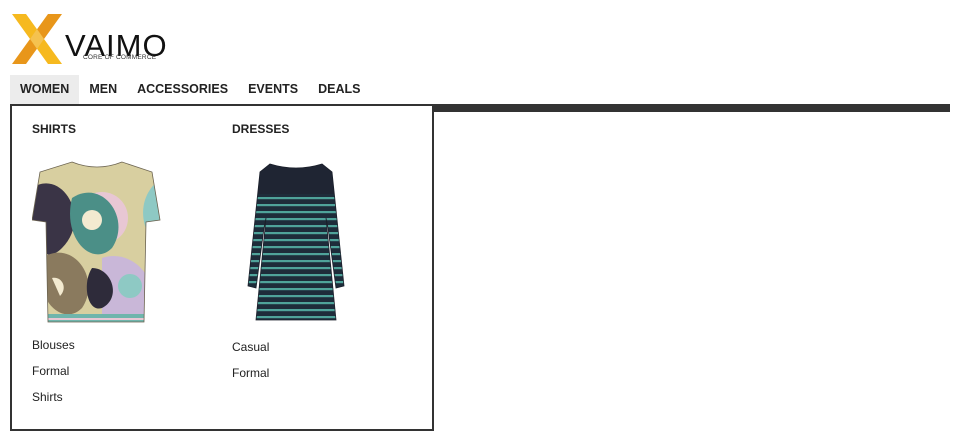  What do you see at coordinates (103, 89) in the screenshot?
I see `nav-item-men: MEN` at bounding box center [103, 89].